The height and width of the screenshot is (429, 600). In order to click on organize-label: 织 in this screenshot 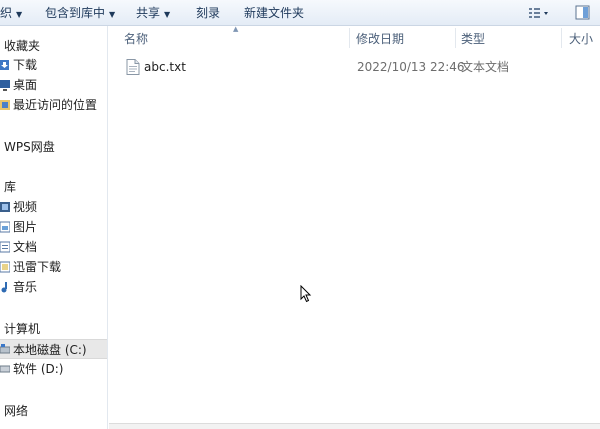, I will do `click(6, 13)`.